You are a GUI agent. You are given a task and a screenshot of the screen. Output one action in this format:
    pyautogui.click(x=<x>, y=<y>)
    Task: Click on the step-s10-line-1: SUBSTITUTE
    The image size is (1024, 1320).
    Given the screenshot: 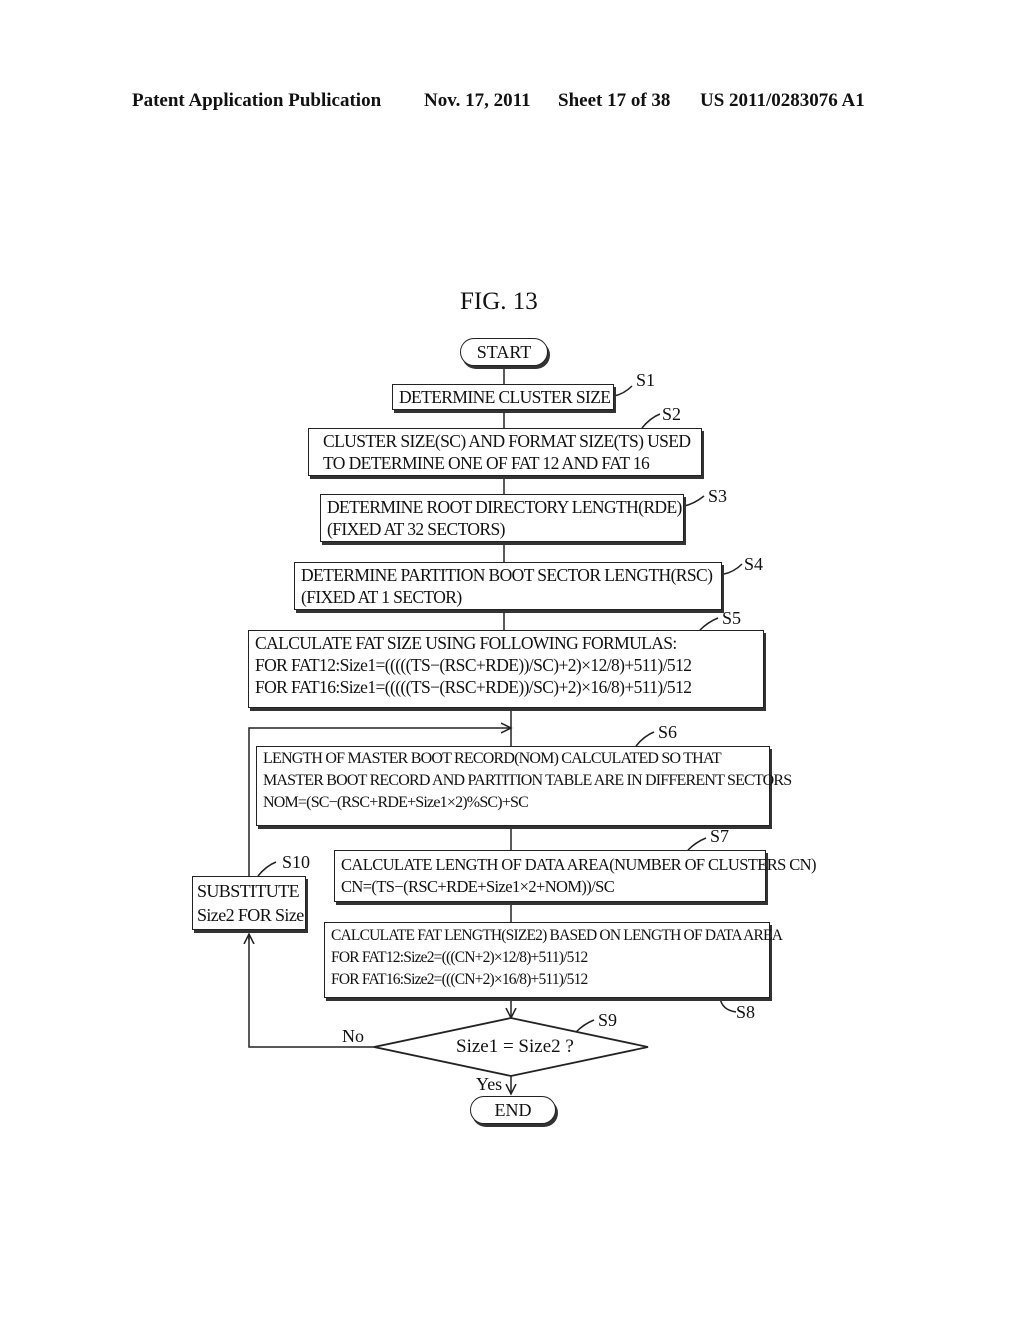 What is the action you would take?
    pyautogui.click(x=248, y=891)
    